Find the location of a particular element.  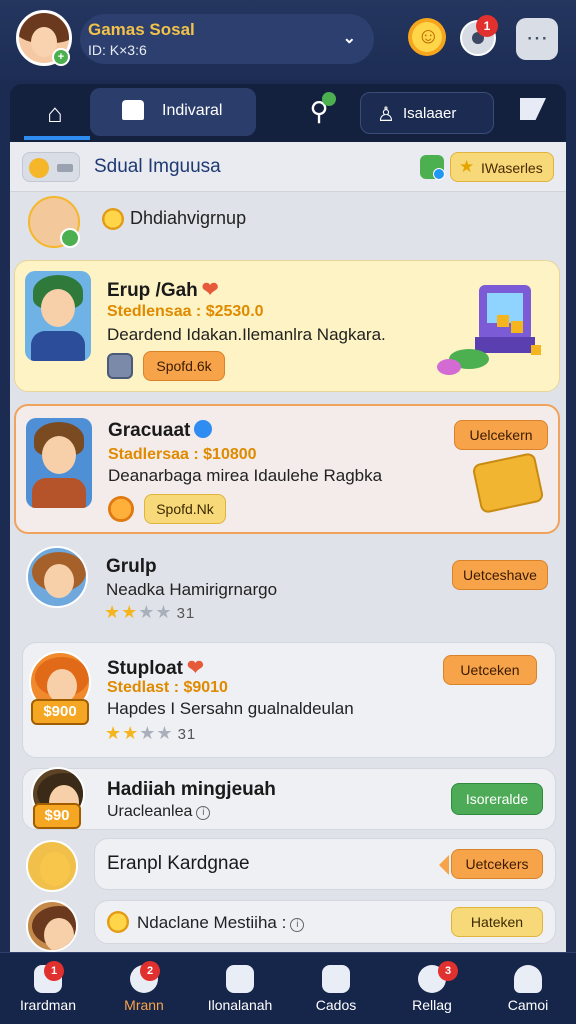

book-icon is located at coordinates (120, 366).